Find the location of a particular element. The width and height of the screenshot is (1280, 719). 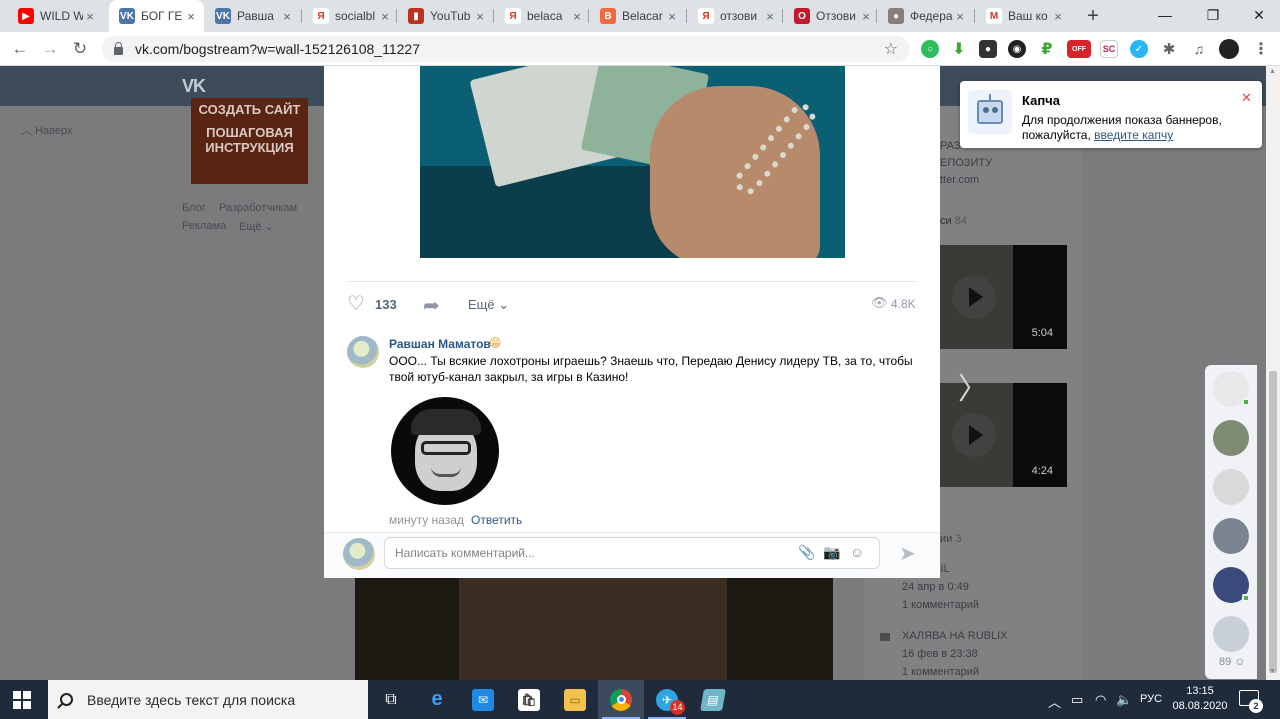

extension-green-circle-icon: ○ is located at coordinates (930, 49).